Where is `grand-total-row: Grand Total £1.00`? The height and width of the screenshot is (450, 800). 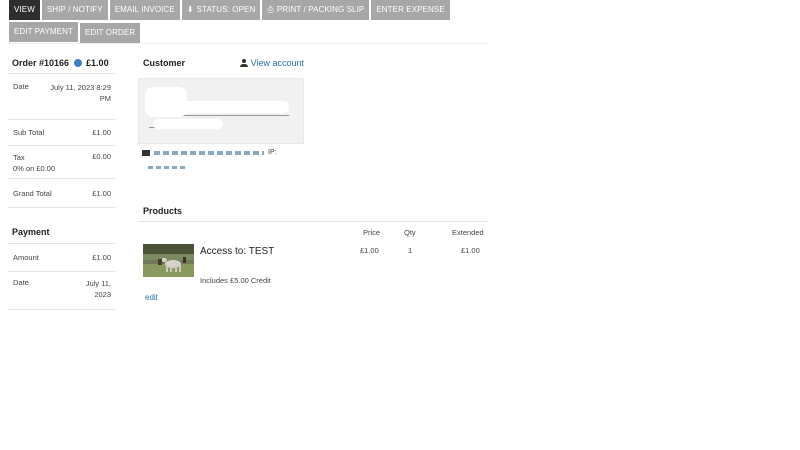
grand-total-row: Grand Total £1.00 is located at coordinates (62, 193).